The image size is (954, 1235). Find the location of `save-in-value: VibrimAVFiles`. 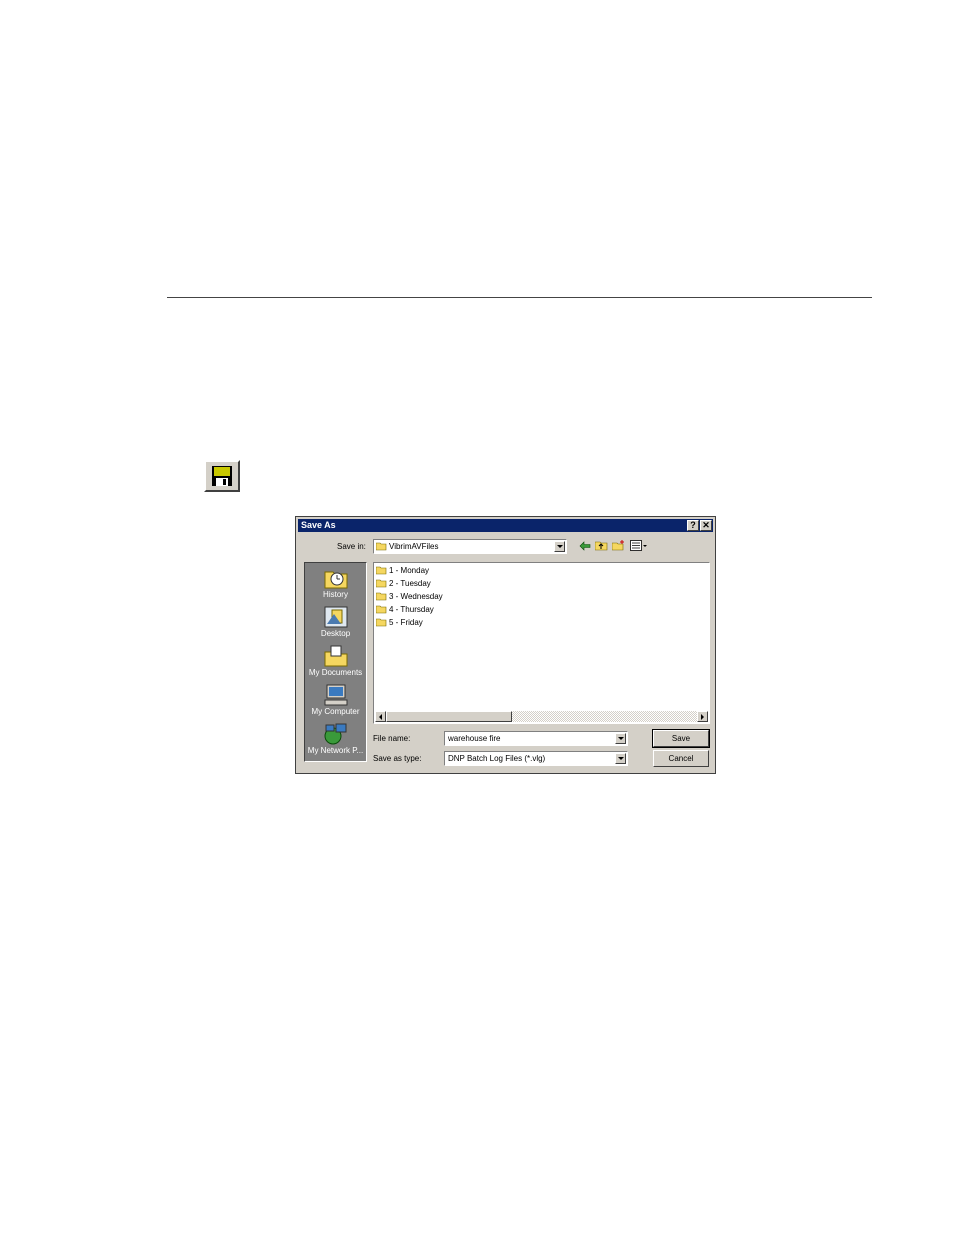

save-in-value: VibrimAVFiles is located at coordinates (414, 546).